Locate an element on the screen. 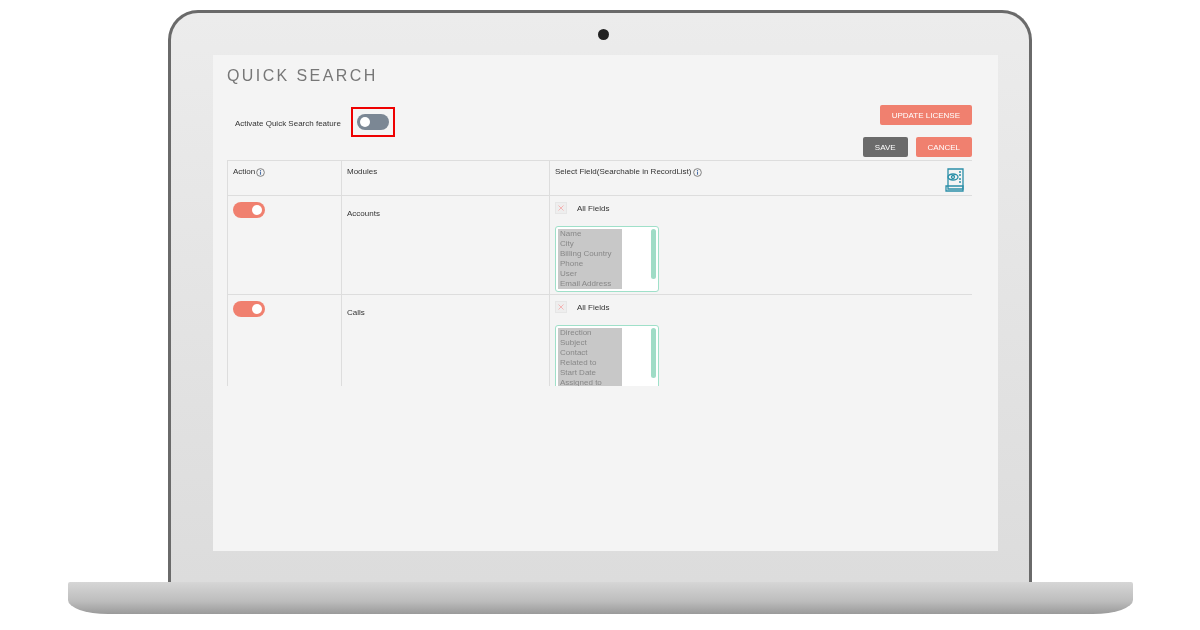  camera-icon is located at coordinates (603, 34).